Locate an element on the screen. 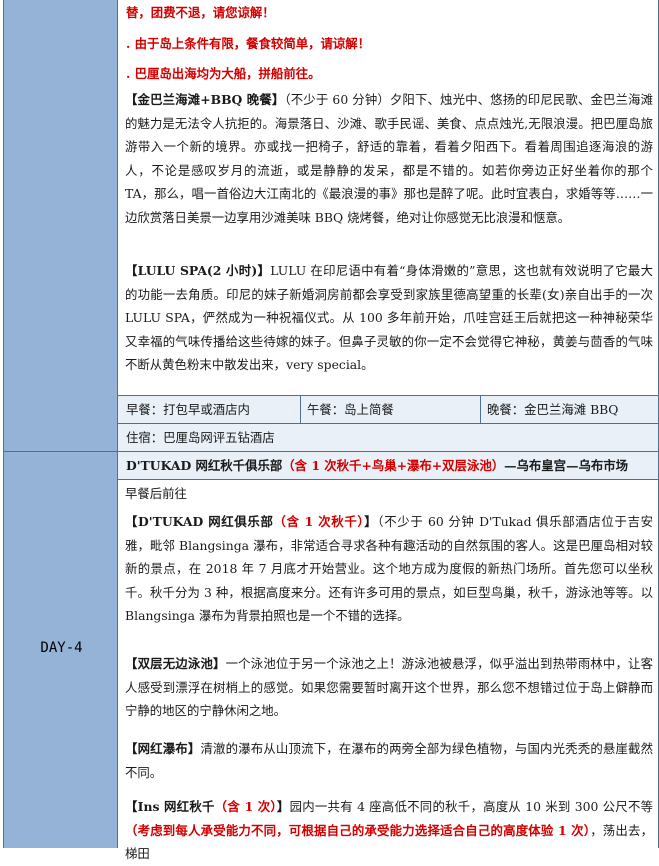 The width and height of the screenshot is (659, 866). accommodation-text: 住宿：巴厘岛网评五钻酒店 is located at coordinates (200, 437).